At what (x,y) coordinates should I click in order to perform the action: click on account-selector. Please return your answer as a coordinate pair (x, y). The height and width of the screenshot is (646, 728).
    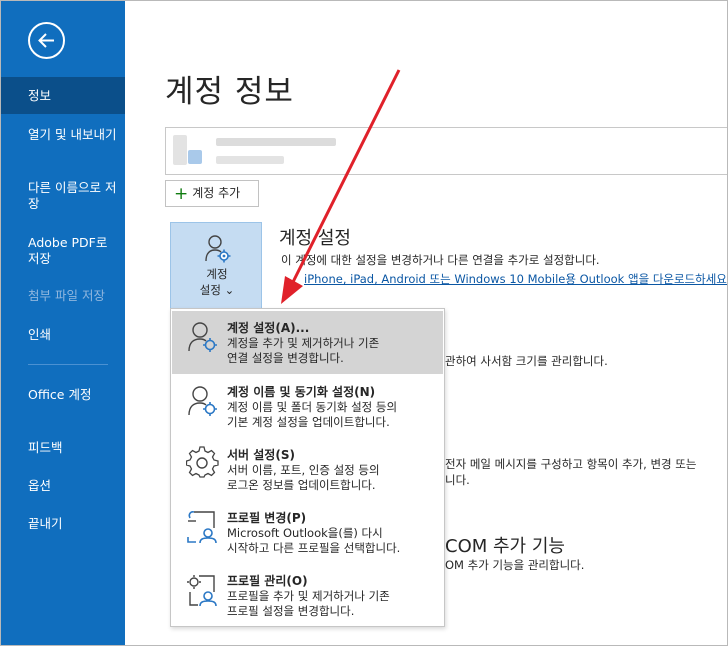
    Looking at the image, I should click on (446, 151).